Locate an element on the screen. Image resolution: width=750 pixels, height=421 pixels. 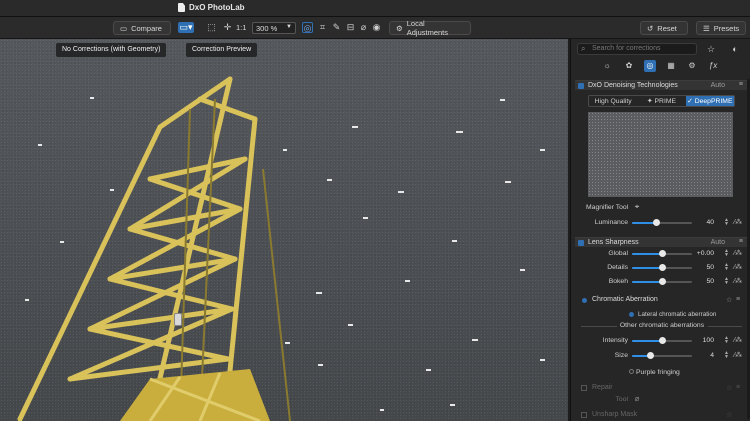
zoom-select: 300 % ▼ is located at coordinates (274, 28).